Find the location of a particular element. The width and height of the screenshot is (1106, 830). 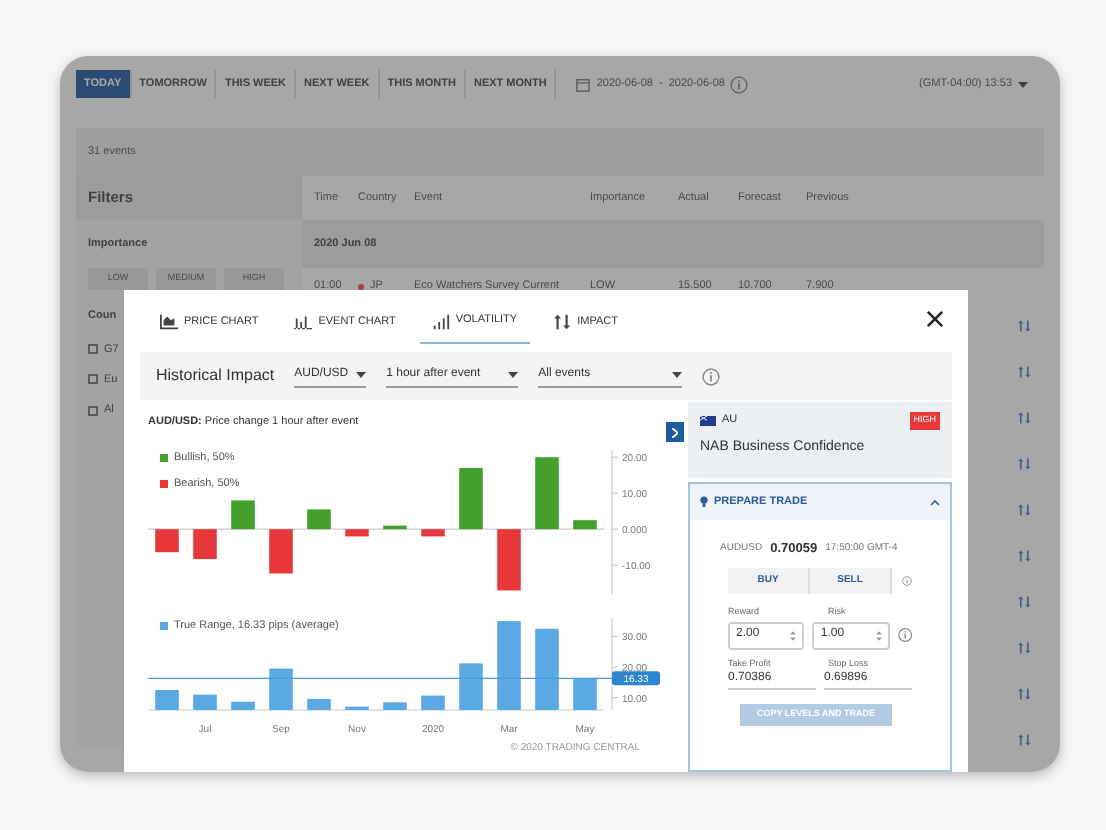

close-icon is located at coordinates (935, 319).